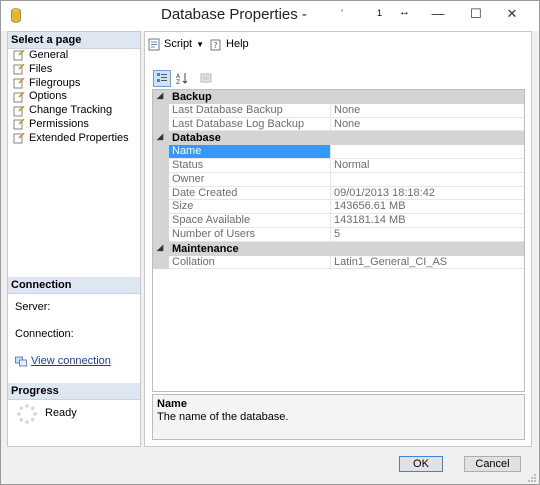 The image size is (540, 485). Describe the element at coordinates (404, 12) in the screenshot. I see `title-glyph: ↔` at that location.